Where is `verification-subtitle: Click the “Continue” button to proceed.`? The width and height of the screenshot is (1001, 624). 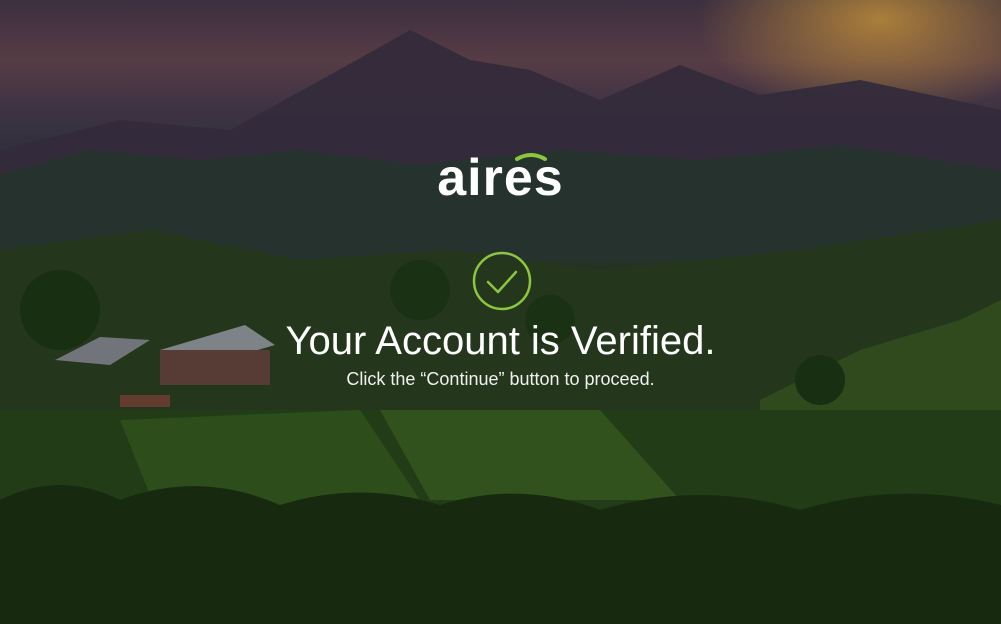 verification-subtitle: Click the “Continue” button to proceed. is located at coordinates (500, 379).